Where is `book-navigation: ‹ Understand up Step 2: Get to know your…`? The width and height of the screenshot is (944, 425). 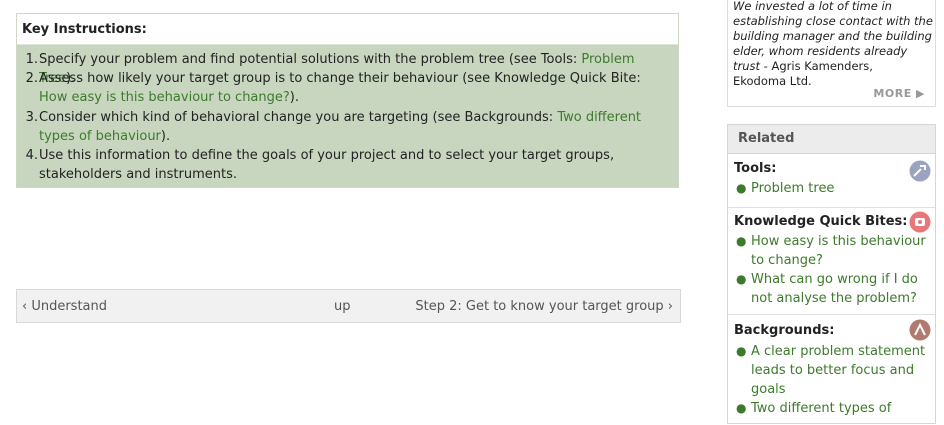
book-navigation: ‹ Understand up Step 2: Get to know your… is located at coordinates (348, 306).